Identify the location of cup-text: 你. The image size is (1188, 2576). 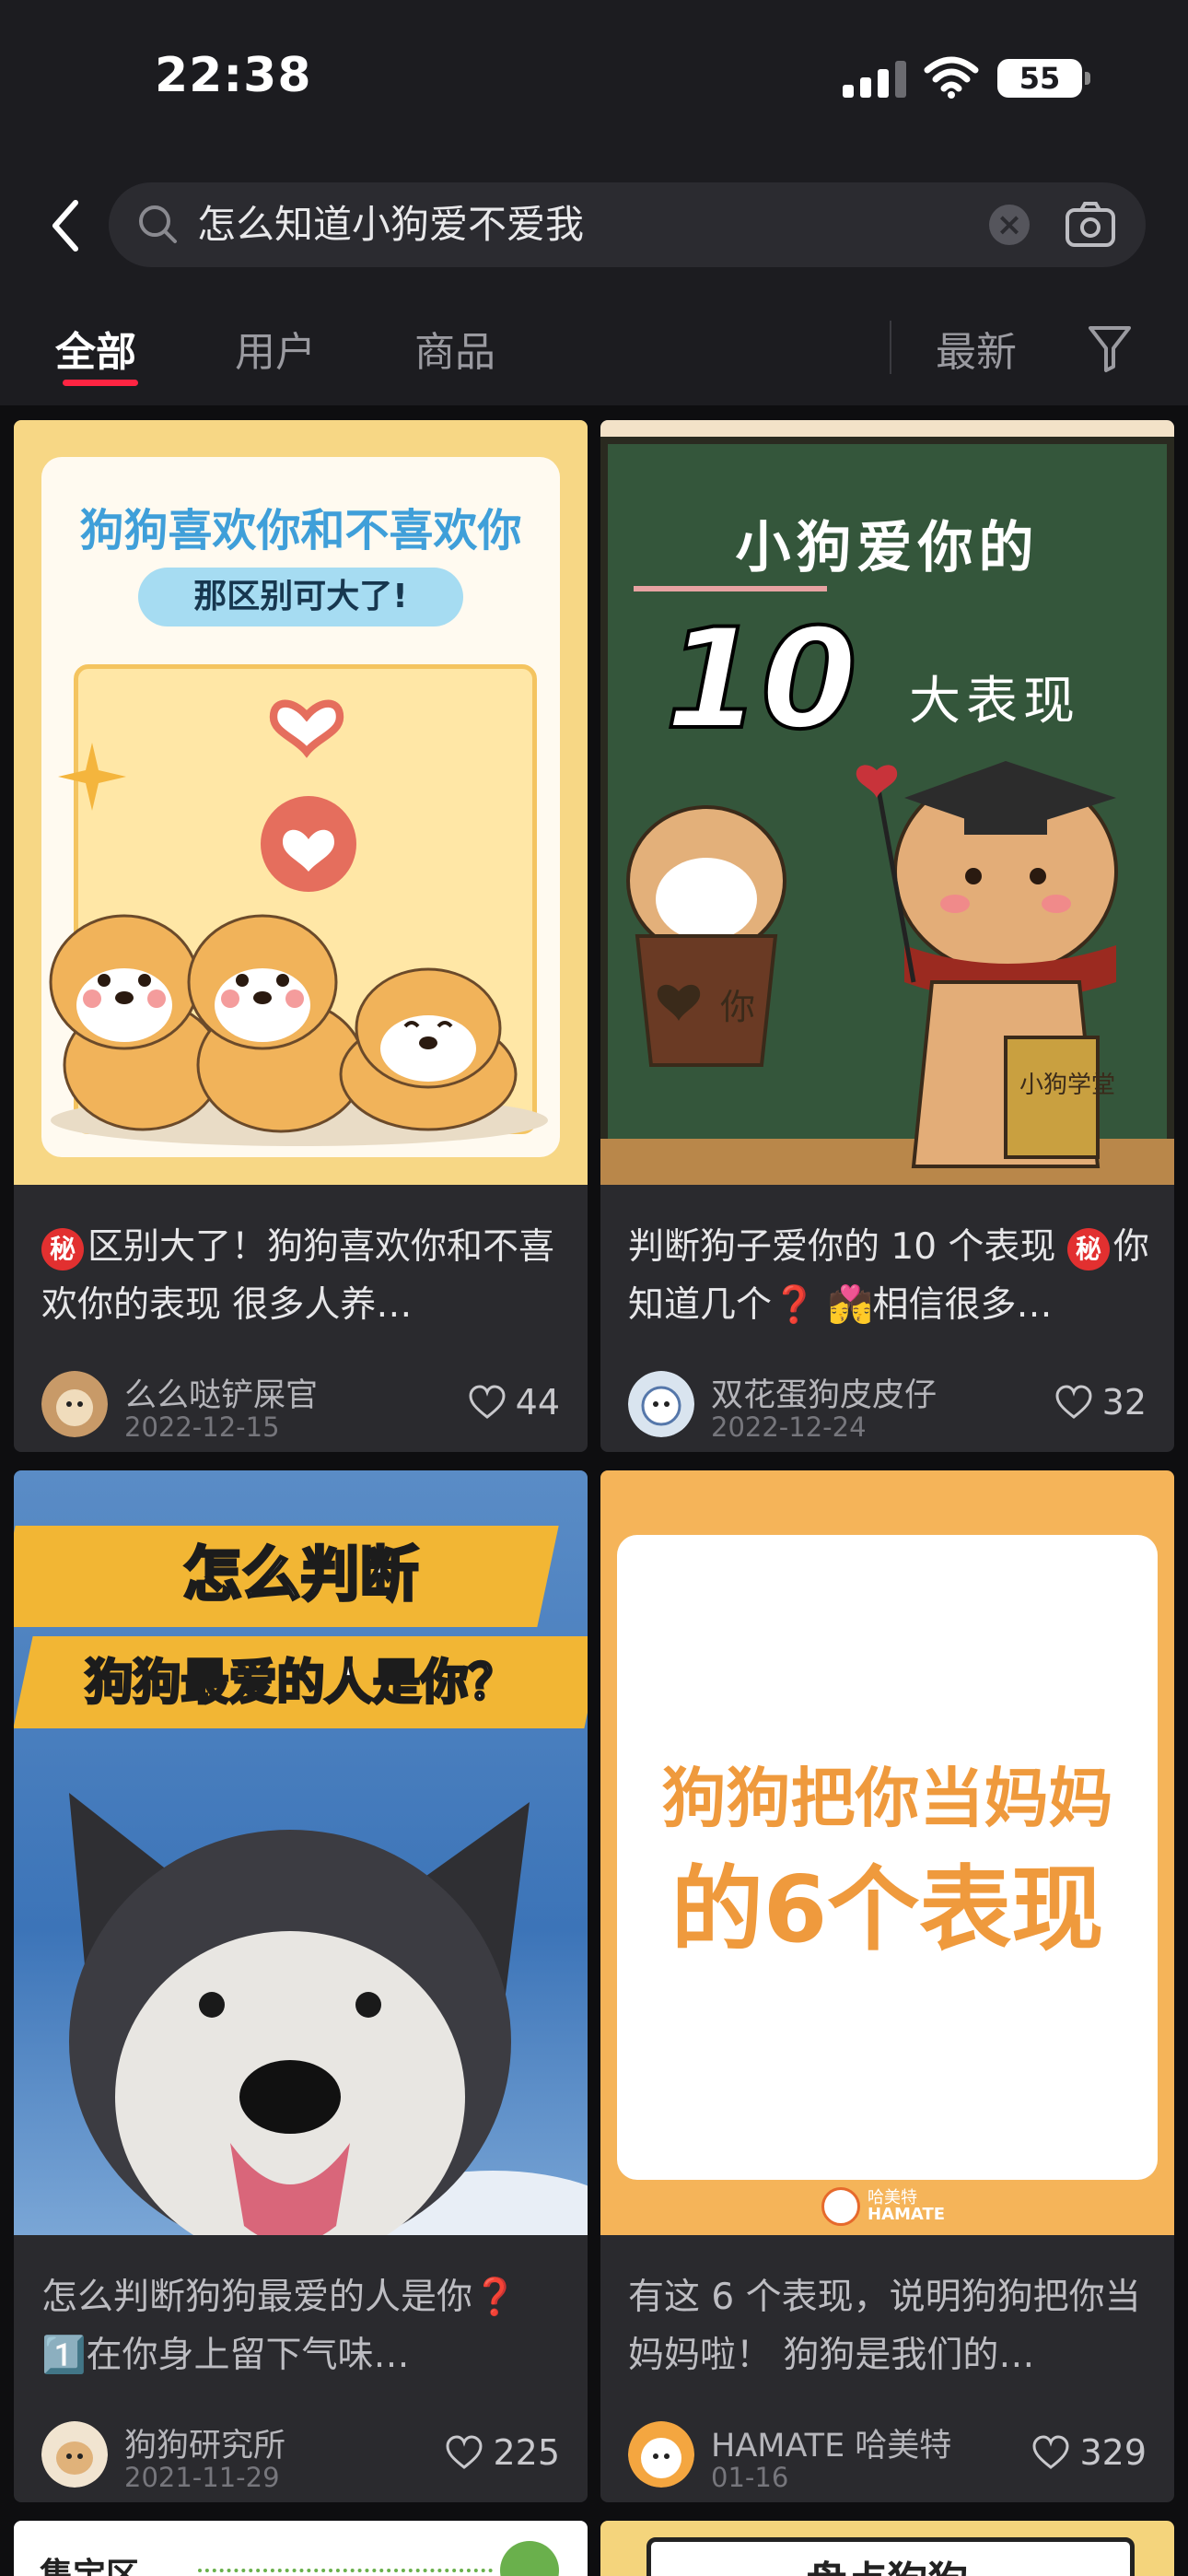
(737, 1007).